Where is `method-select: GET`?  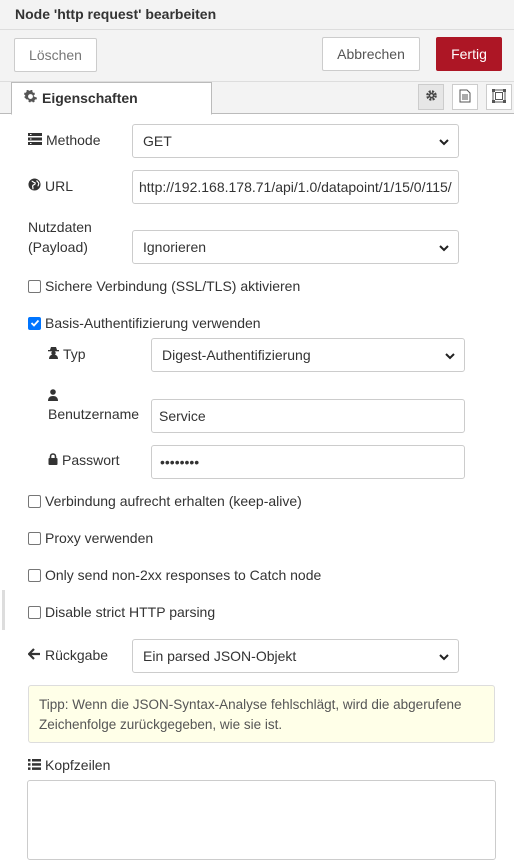
method-select: GET is located at coordinates (295, 141).